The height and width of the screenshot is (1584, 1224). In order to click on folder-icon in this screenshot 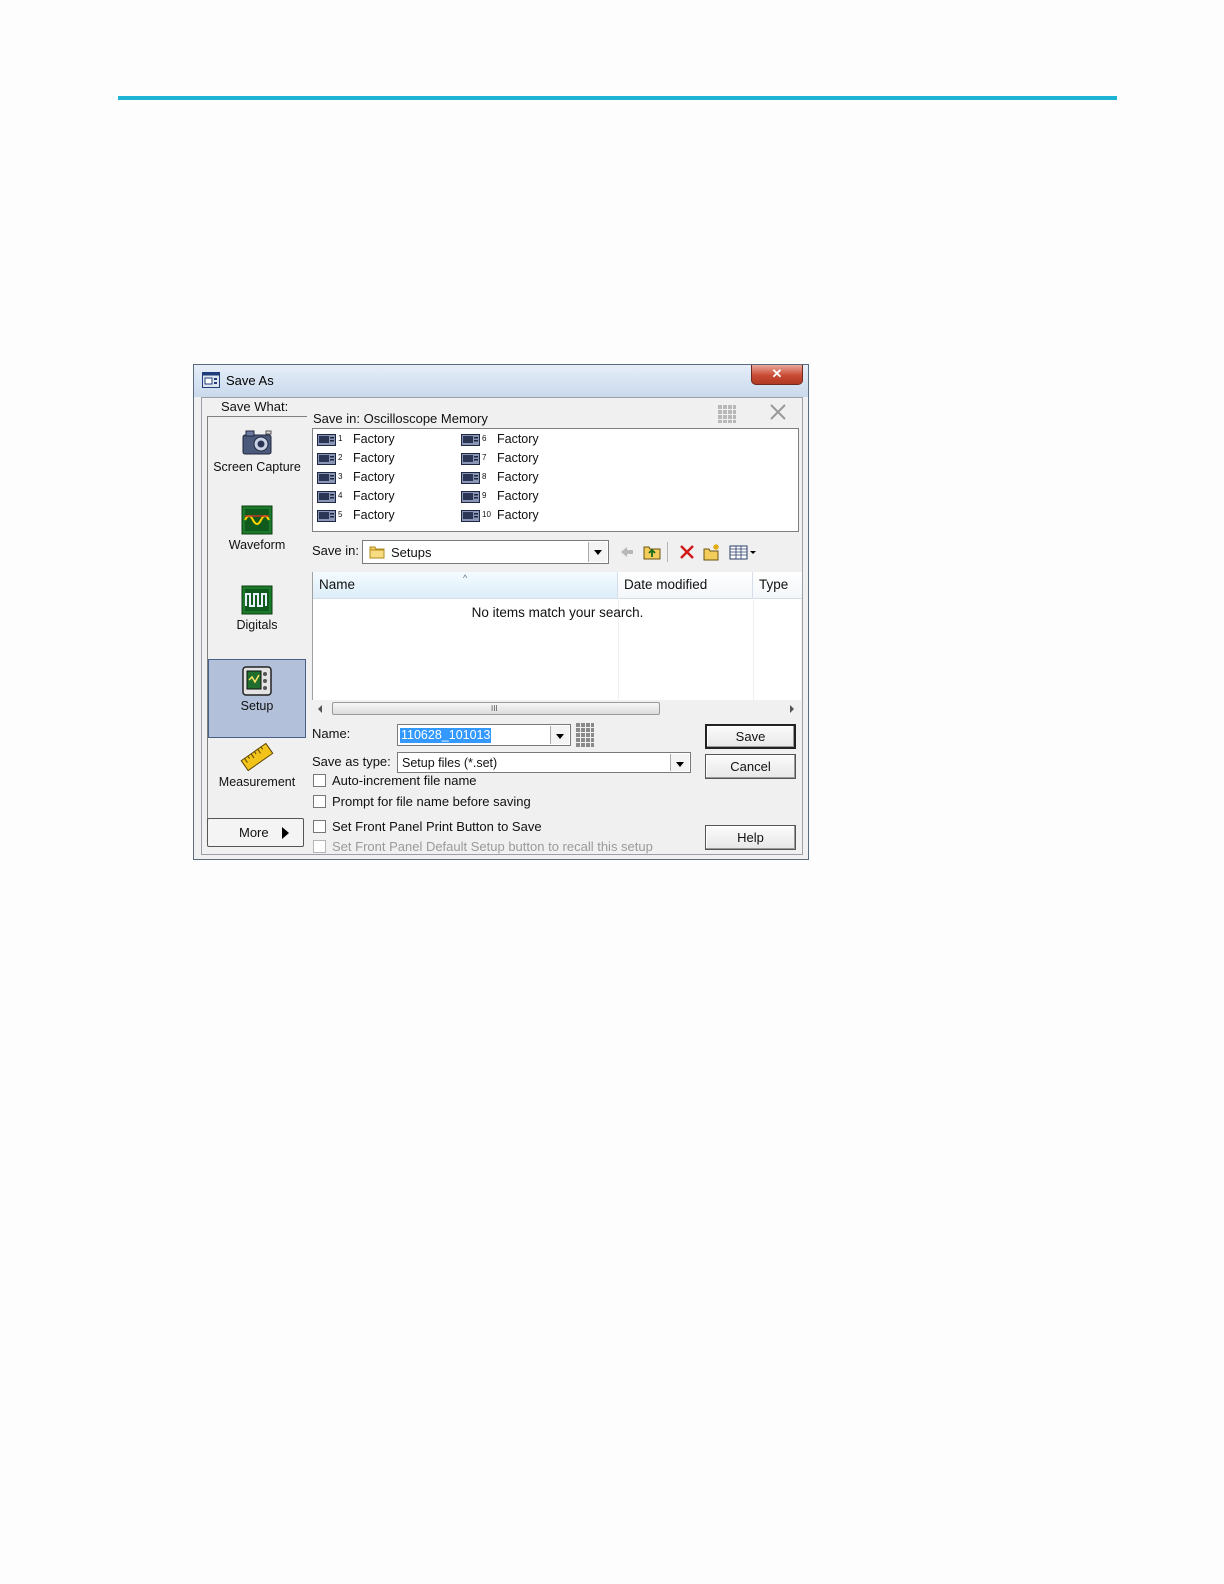, I will do `click(377, 552)`.